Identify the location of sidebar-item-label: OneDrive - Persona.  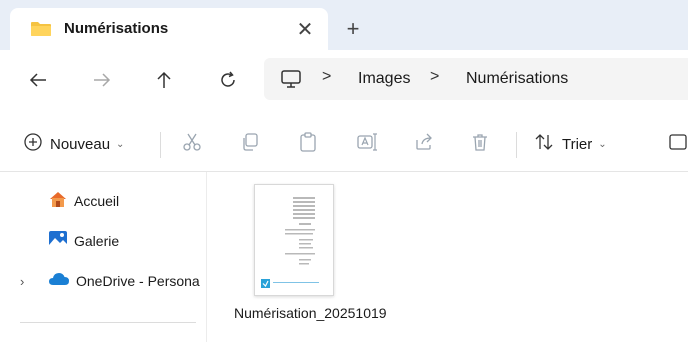
(138, 281).